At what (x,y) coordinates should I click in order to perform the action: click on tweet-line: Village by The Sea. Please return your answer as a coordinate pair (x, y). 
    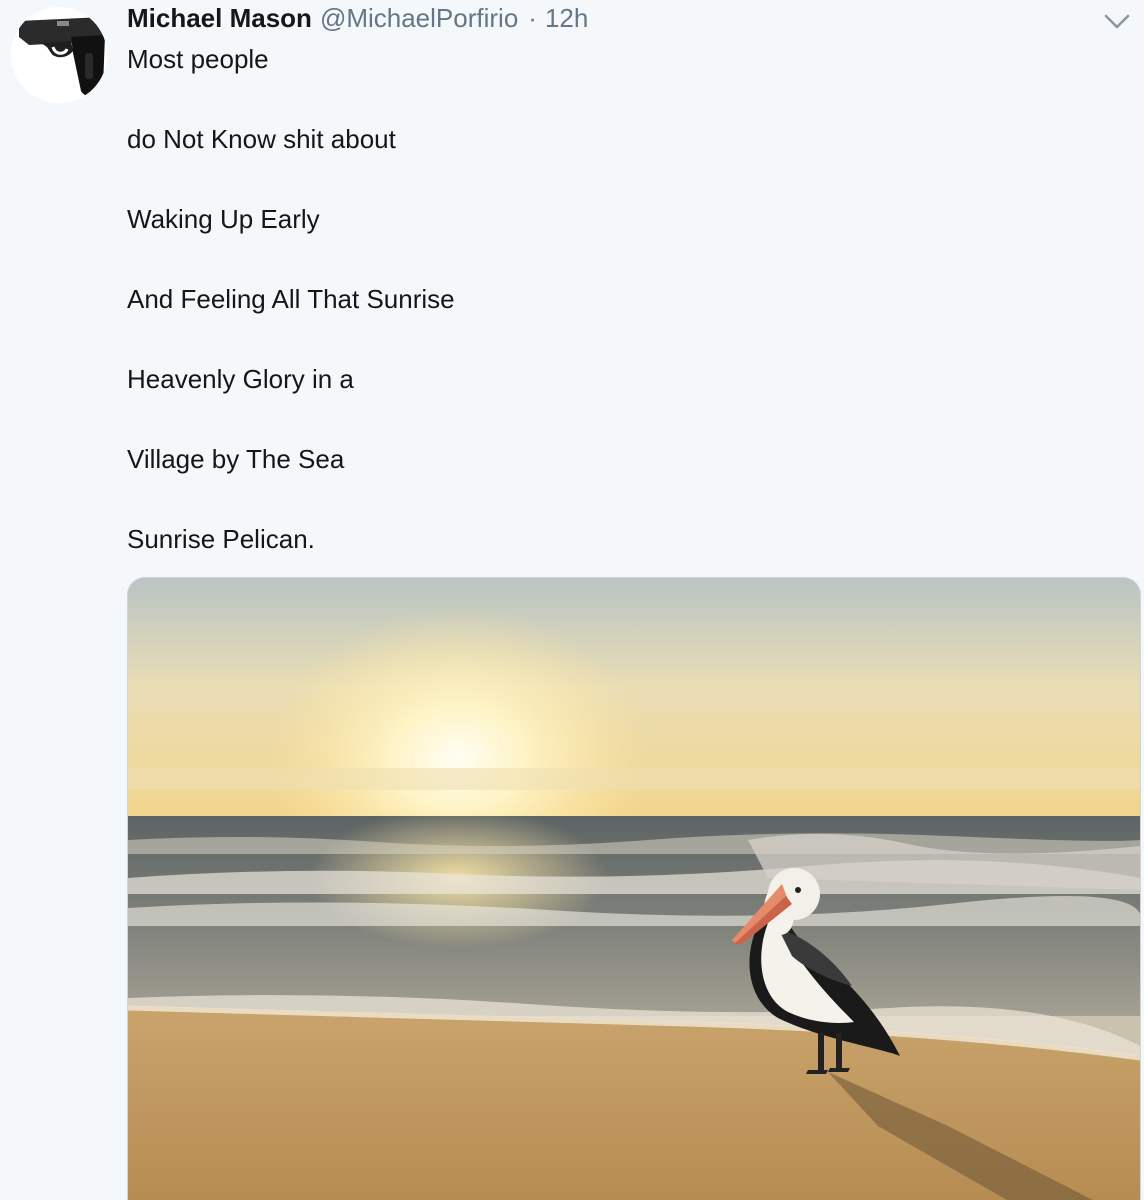
    Looking at the image, I should click on (236, 459).